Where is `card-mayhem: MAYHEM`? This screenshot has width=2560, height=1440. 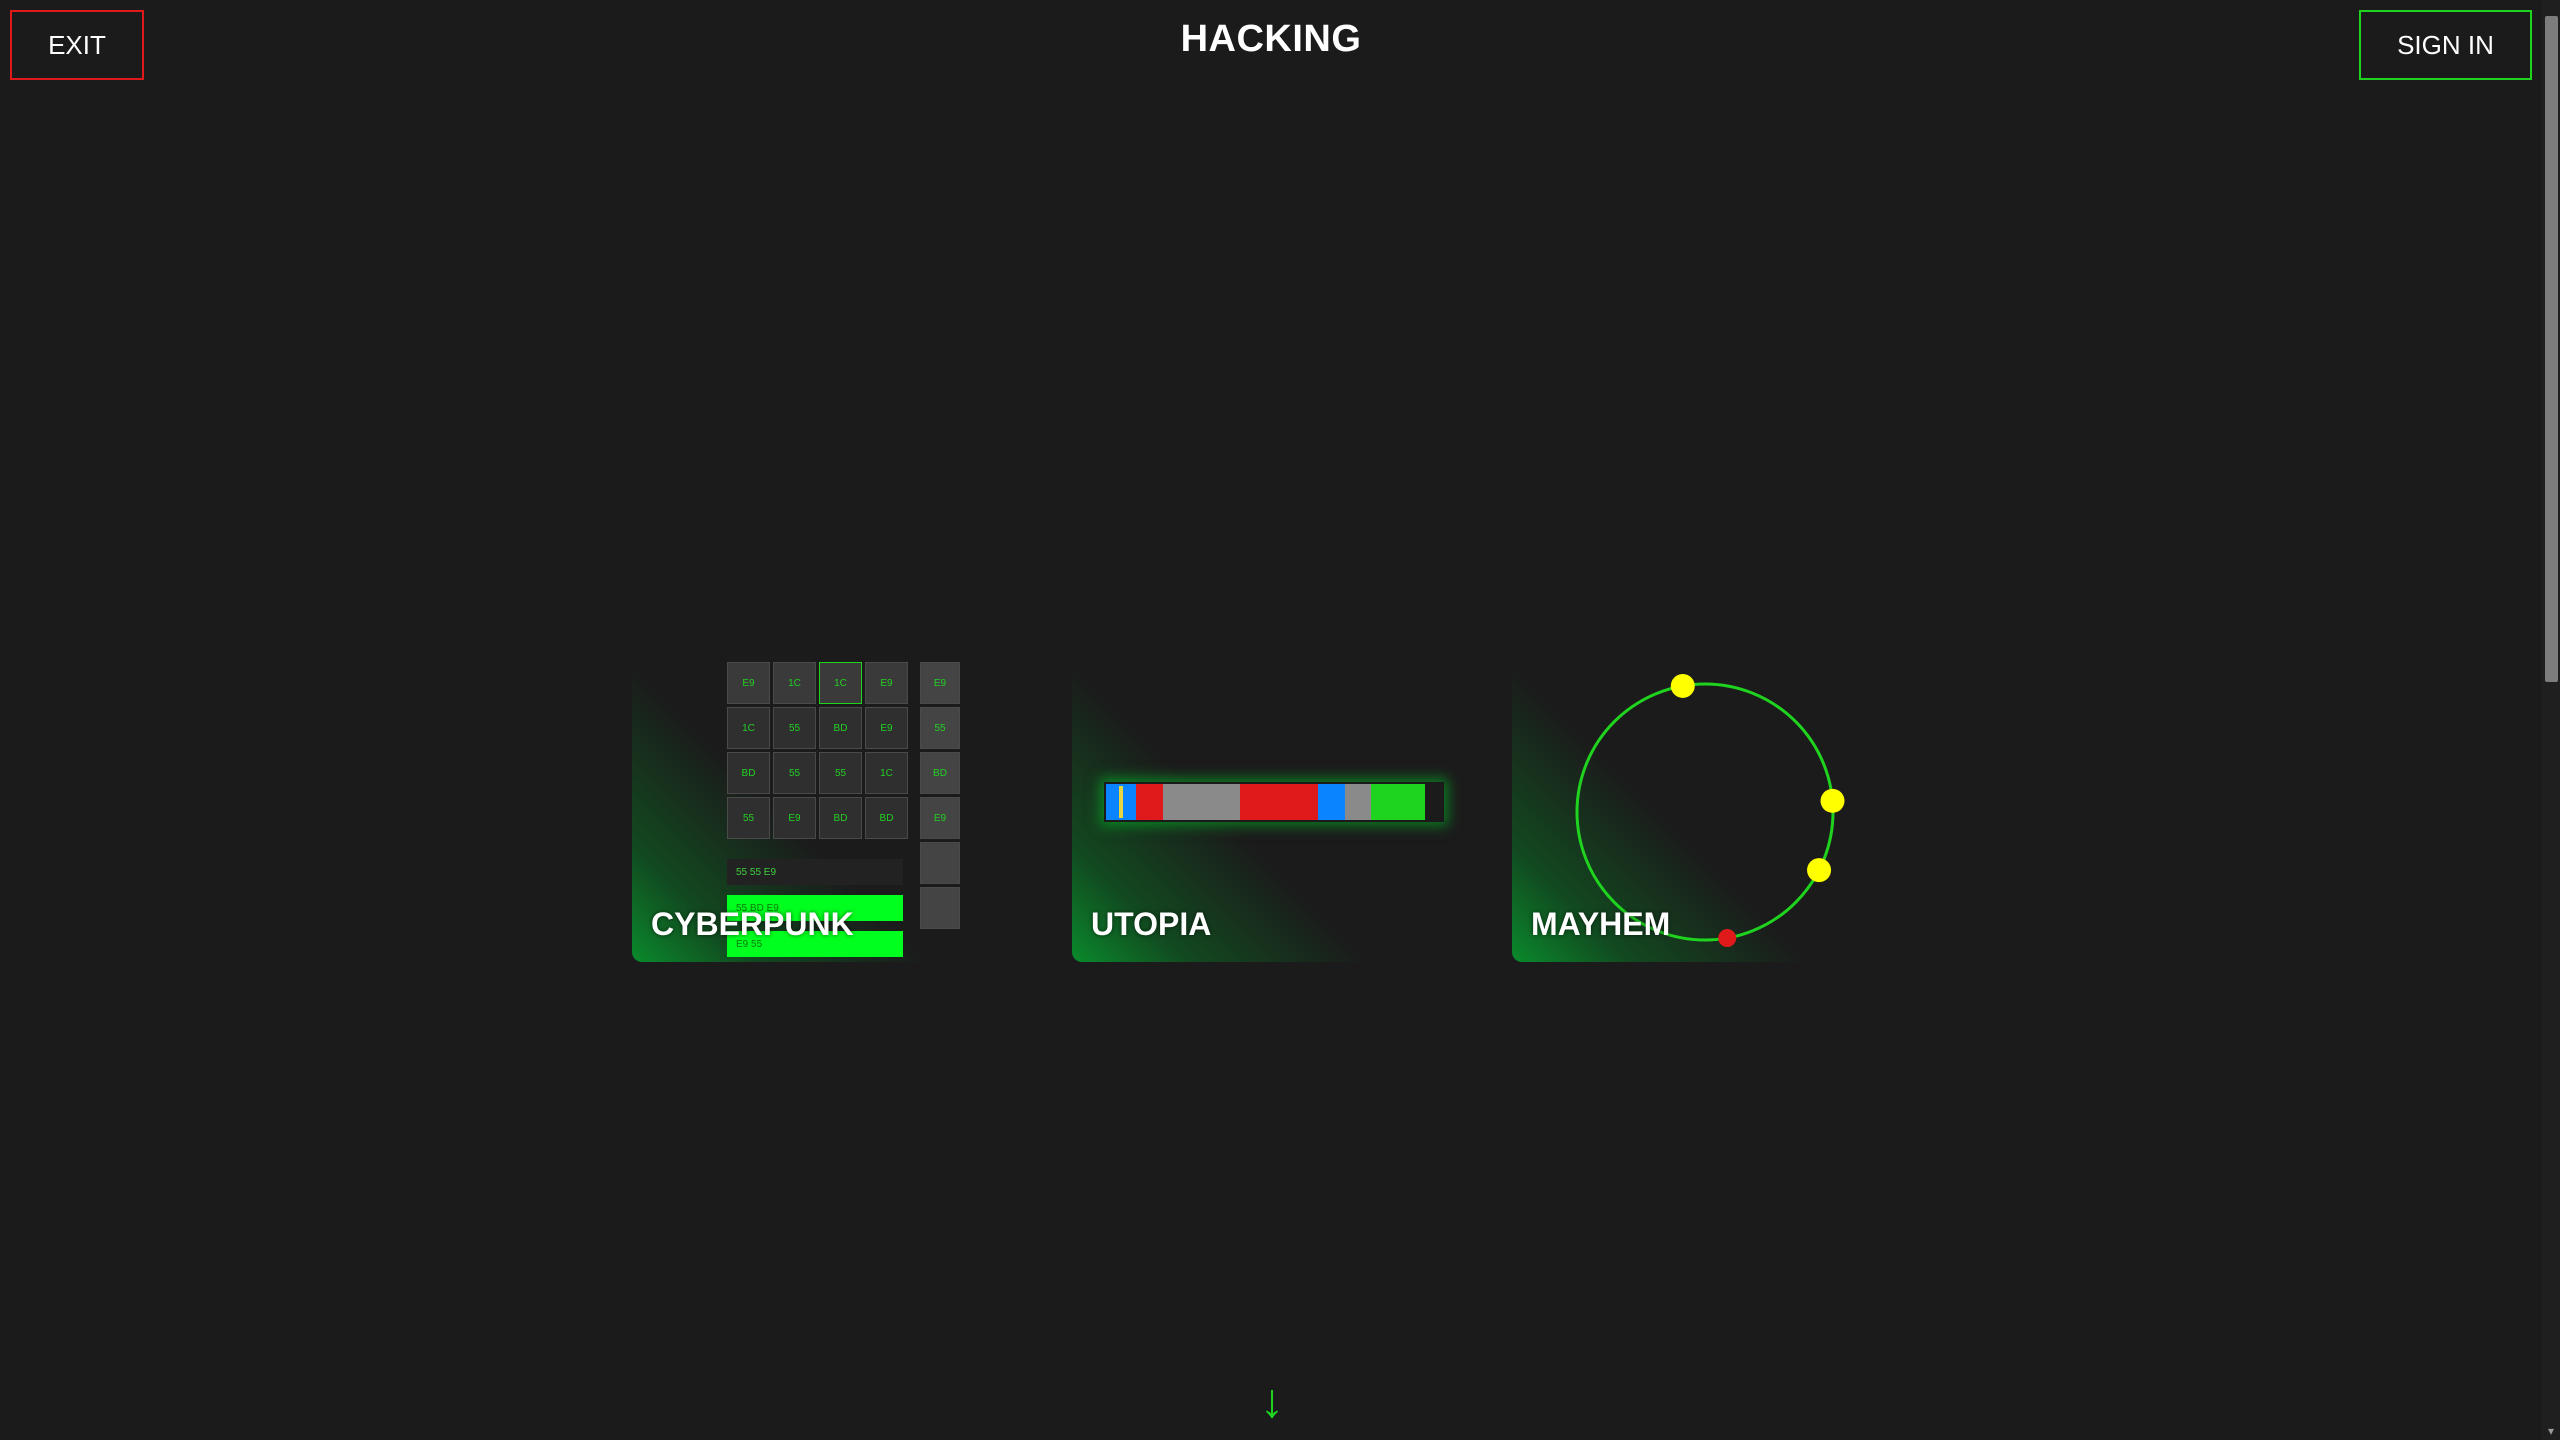 card-mayhem: MAYHEM is located at coordinates (1732, 812).